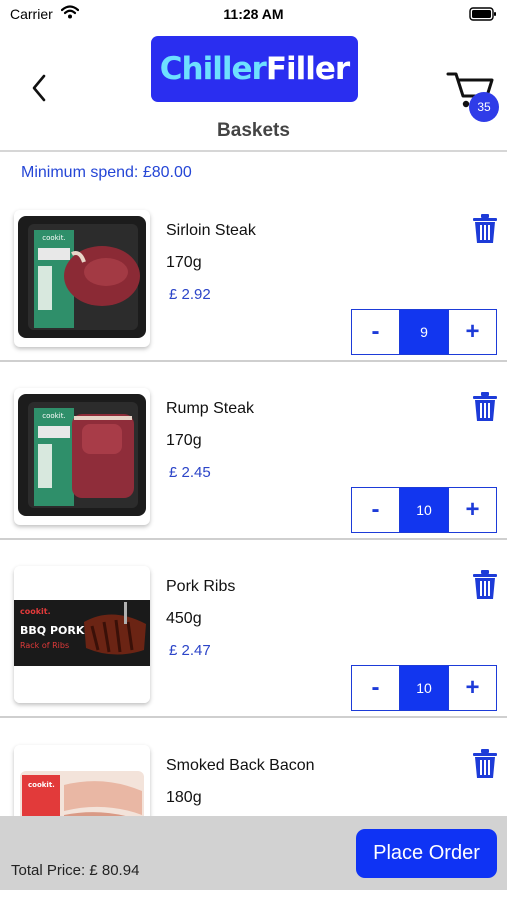 The width and height of the screenshot is (507, 900). Describe the element at coordinates (307, 69) in the screenshot. I see `logo-text-filler: Filler` at that location.